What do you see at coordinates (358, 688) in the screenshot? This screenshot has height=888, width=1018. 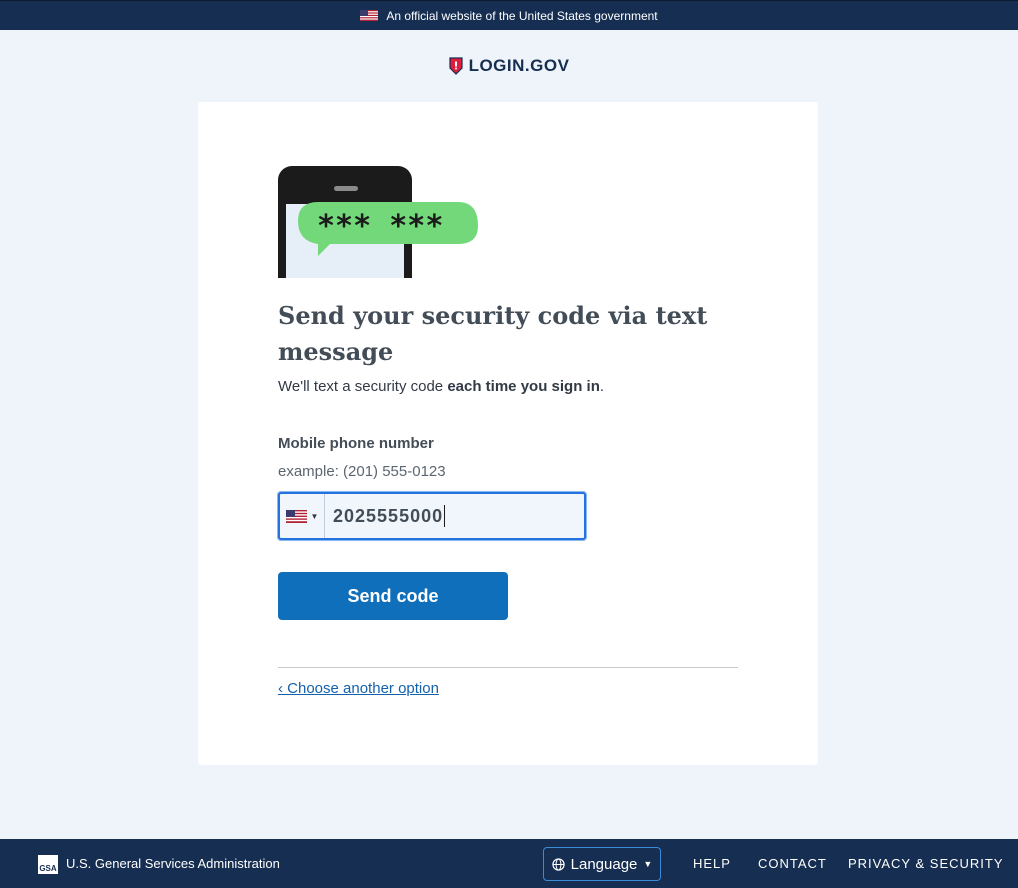 I see `choose-another-option-link: ‹ Choose another option` at bounding box center [358, 688].